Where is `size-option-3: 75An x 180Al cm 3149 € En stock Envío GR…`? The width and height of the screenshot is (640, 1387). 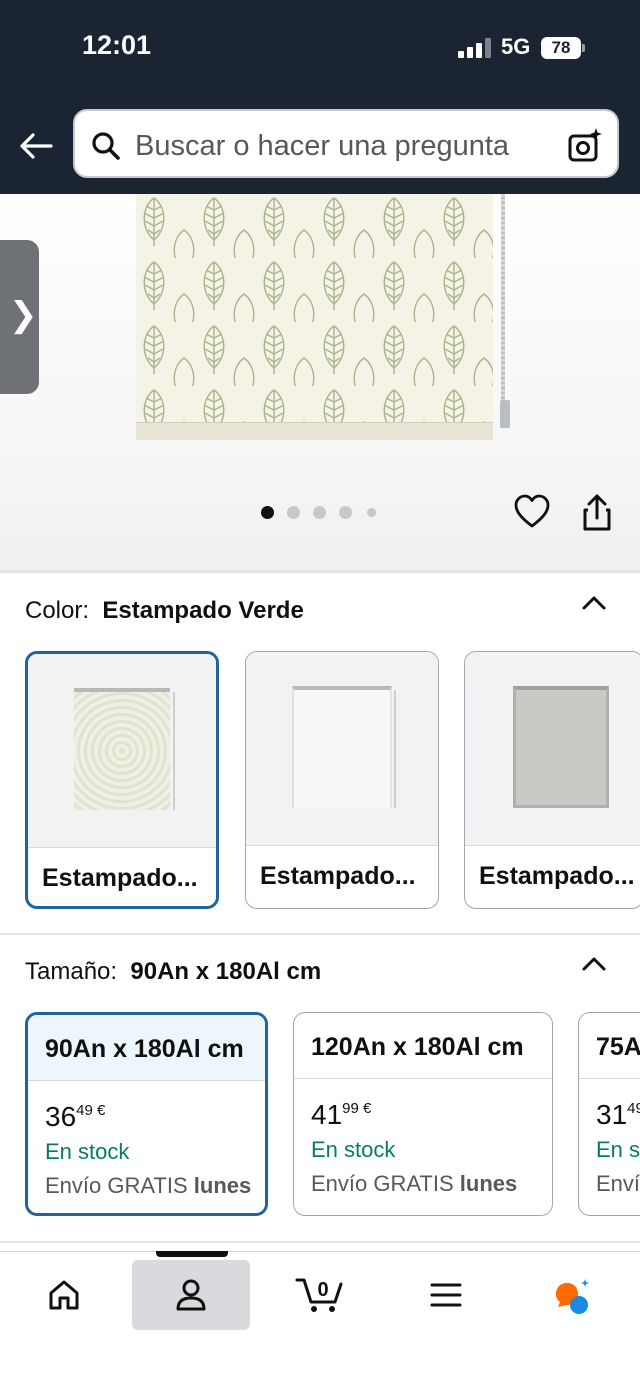 size-option-3: 75An x 180Al cm 3149 € En stock Envío GR… is located at coordinates (609, 1114).